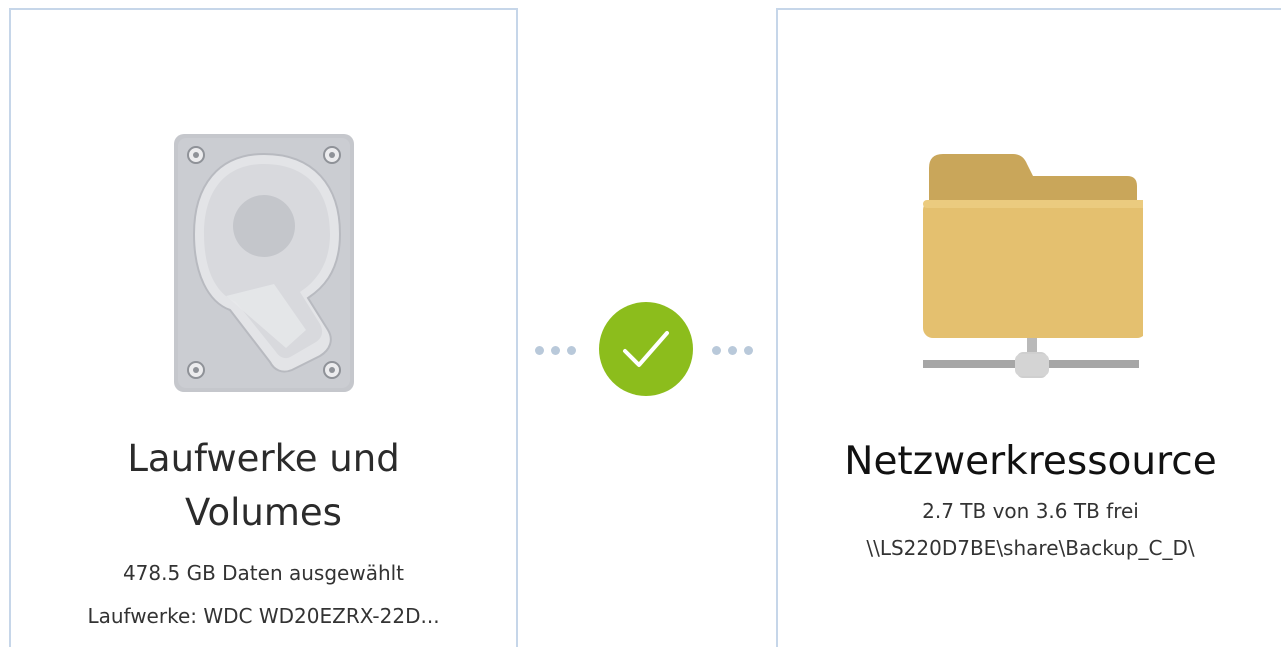  Describe the element at coordinates (1030, 511) in the screenshot. I see `destination-free-space: 2.7 TB von 3.6 TB frei` at that location.